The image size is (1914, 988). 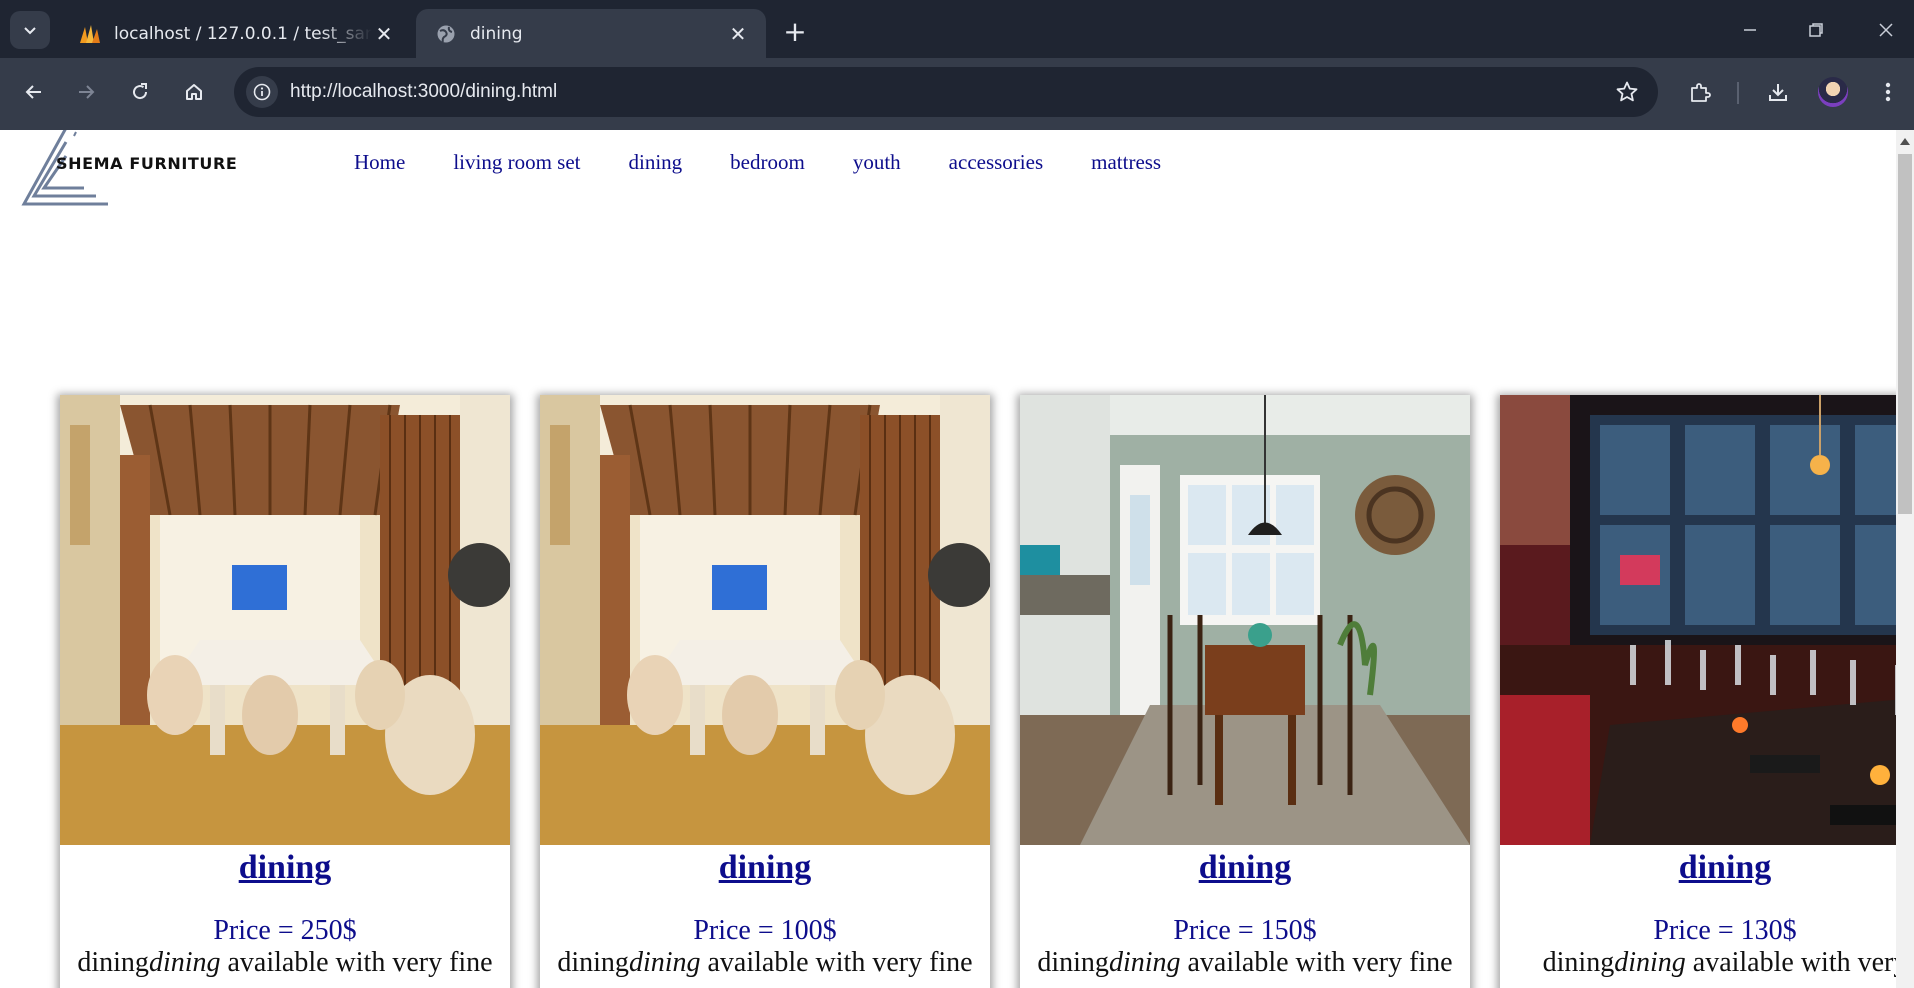 What do you see at coordinates (591, 33) in the screenshot?
I see `tab-dining: dining ✕` at bounding box center [591, 33].